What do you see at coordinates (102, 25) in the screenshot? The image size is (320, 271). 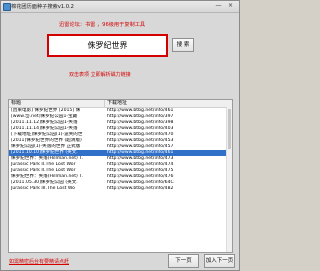 I see `search-hint: 迅雷论坛：书雷 ，96级用于复制工具` at bounding box center [102, 25].